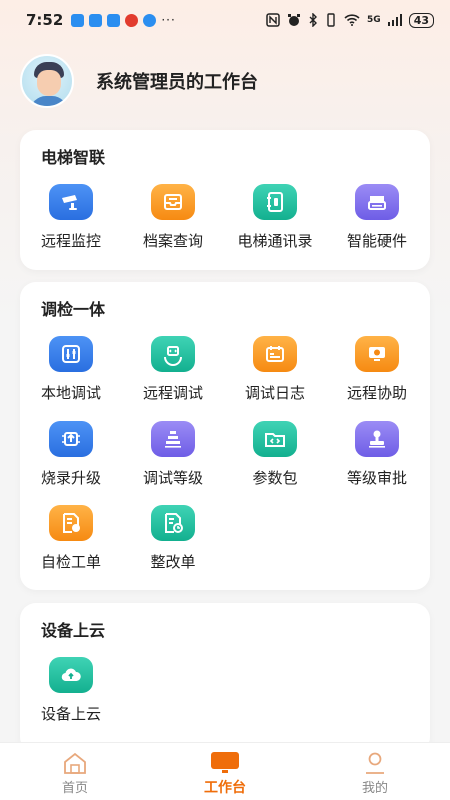  Describe the element at coordinates (273, 20) in the screenshot. I see `nfc-icon` at that location.